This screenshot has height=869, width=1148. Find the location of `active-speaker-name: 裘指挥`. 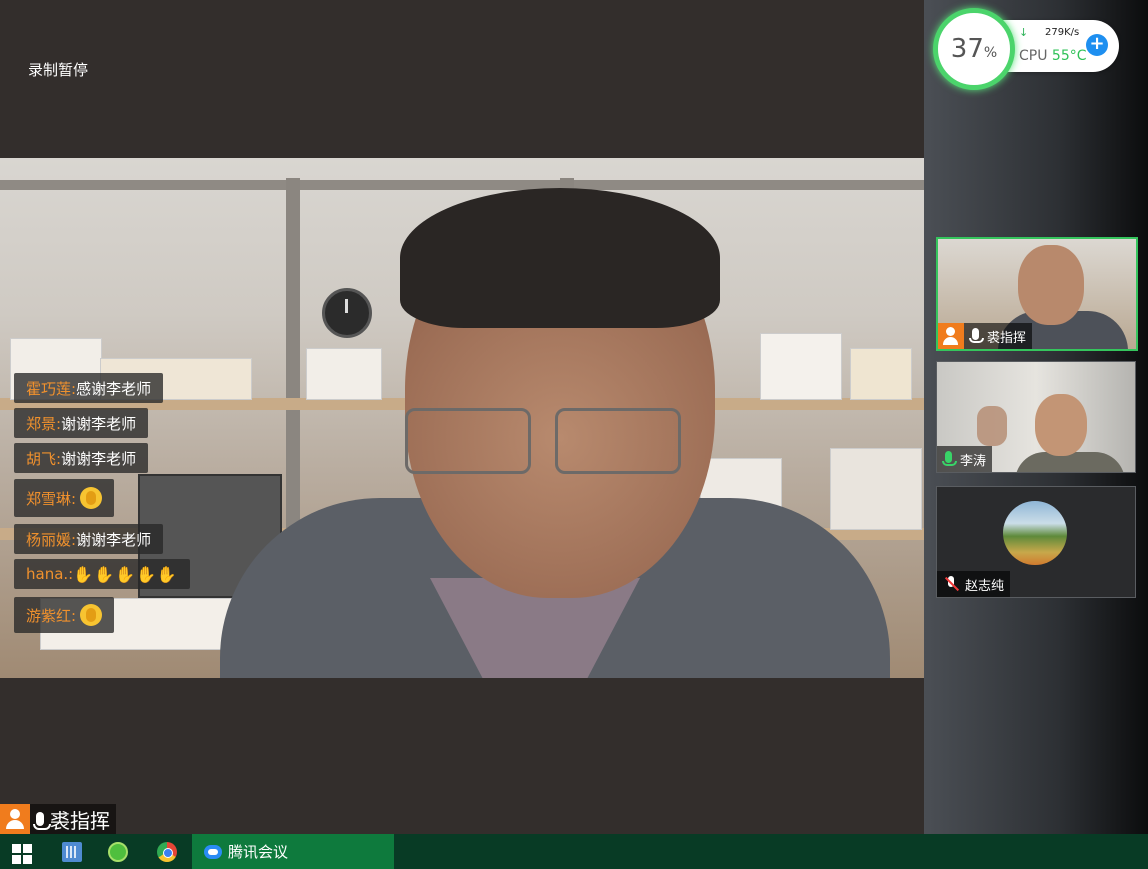

active-speaker-name: 裘指挥 is located at coordinates (80, 820).